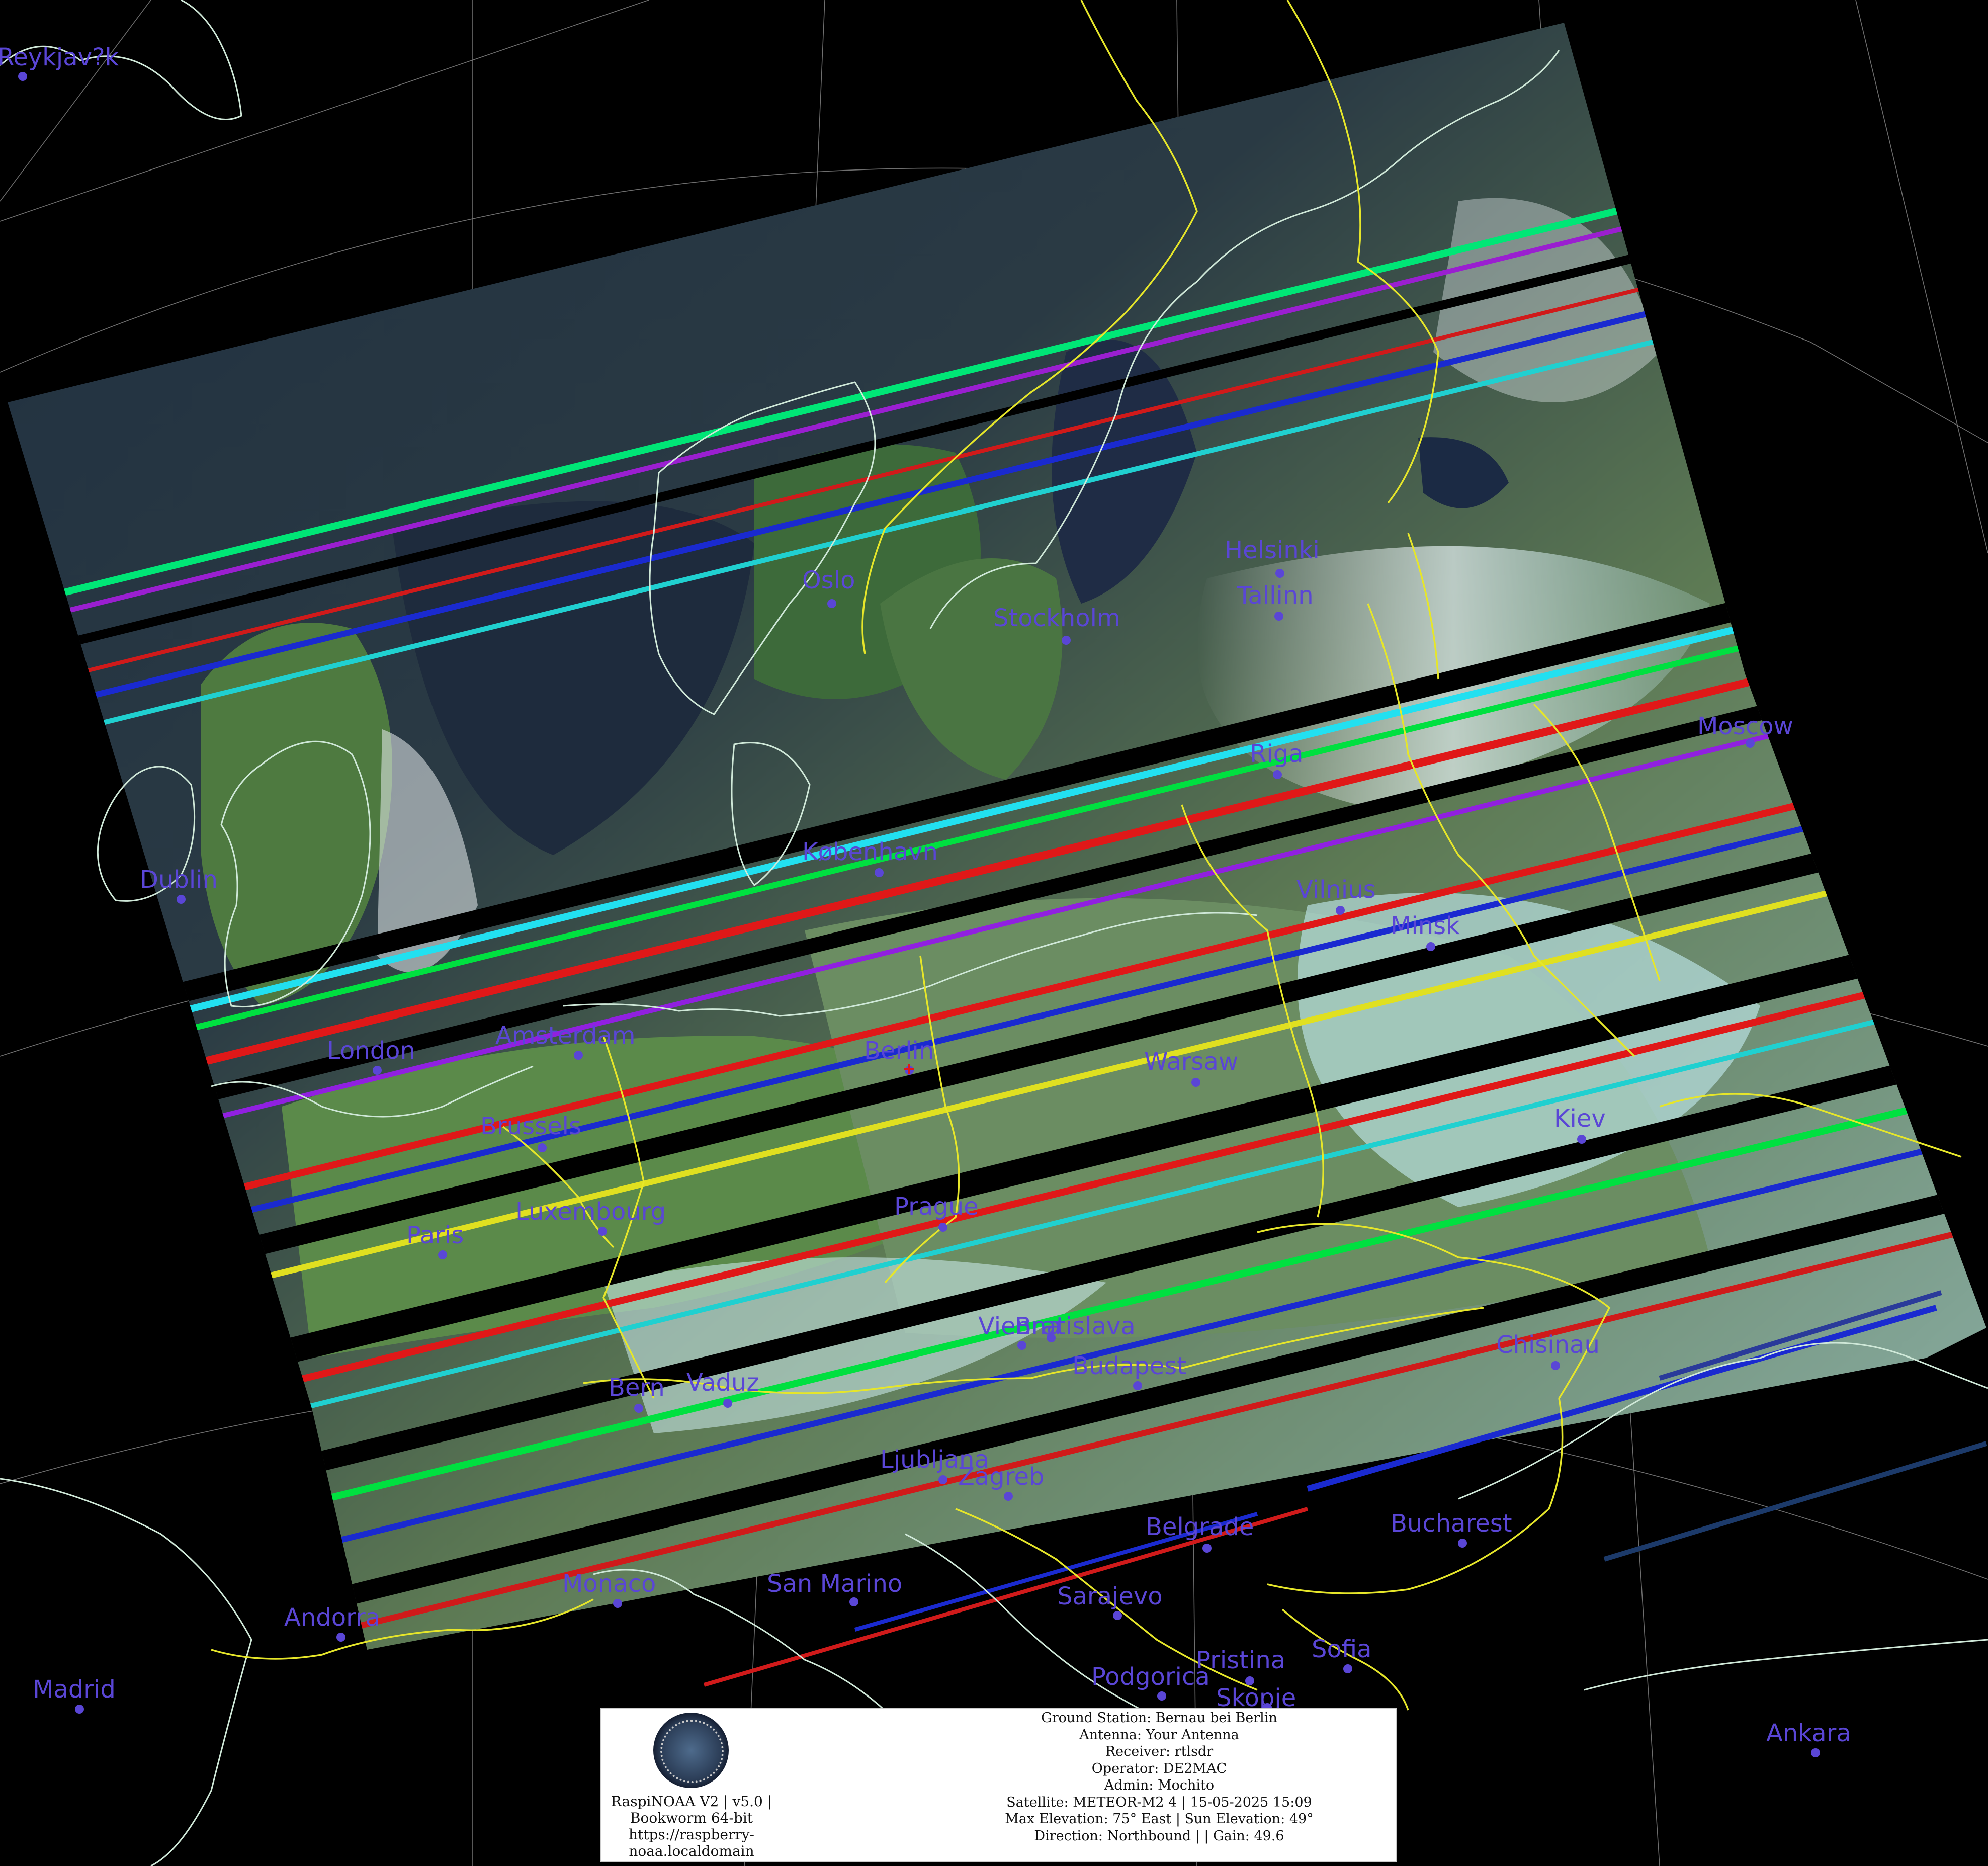 The height and width of the screenshot is (1866, 1988). I want to click on antenna-line: Antenna: Your Antenna, so click(1159, 1735).